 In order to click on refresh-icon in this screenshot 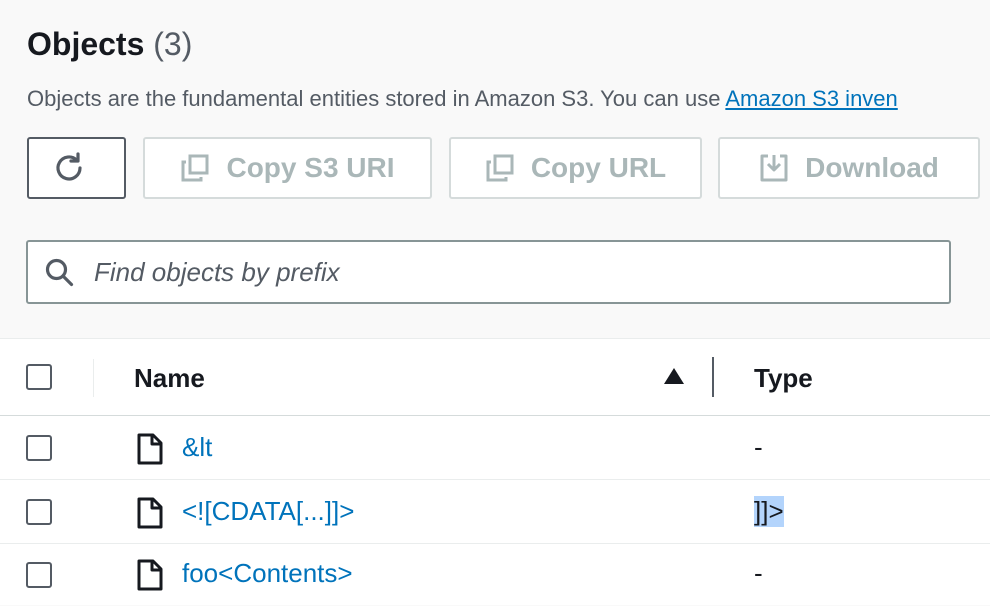, I will do `click(69, 168)`.